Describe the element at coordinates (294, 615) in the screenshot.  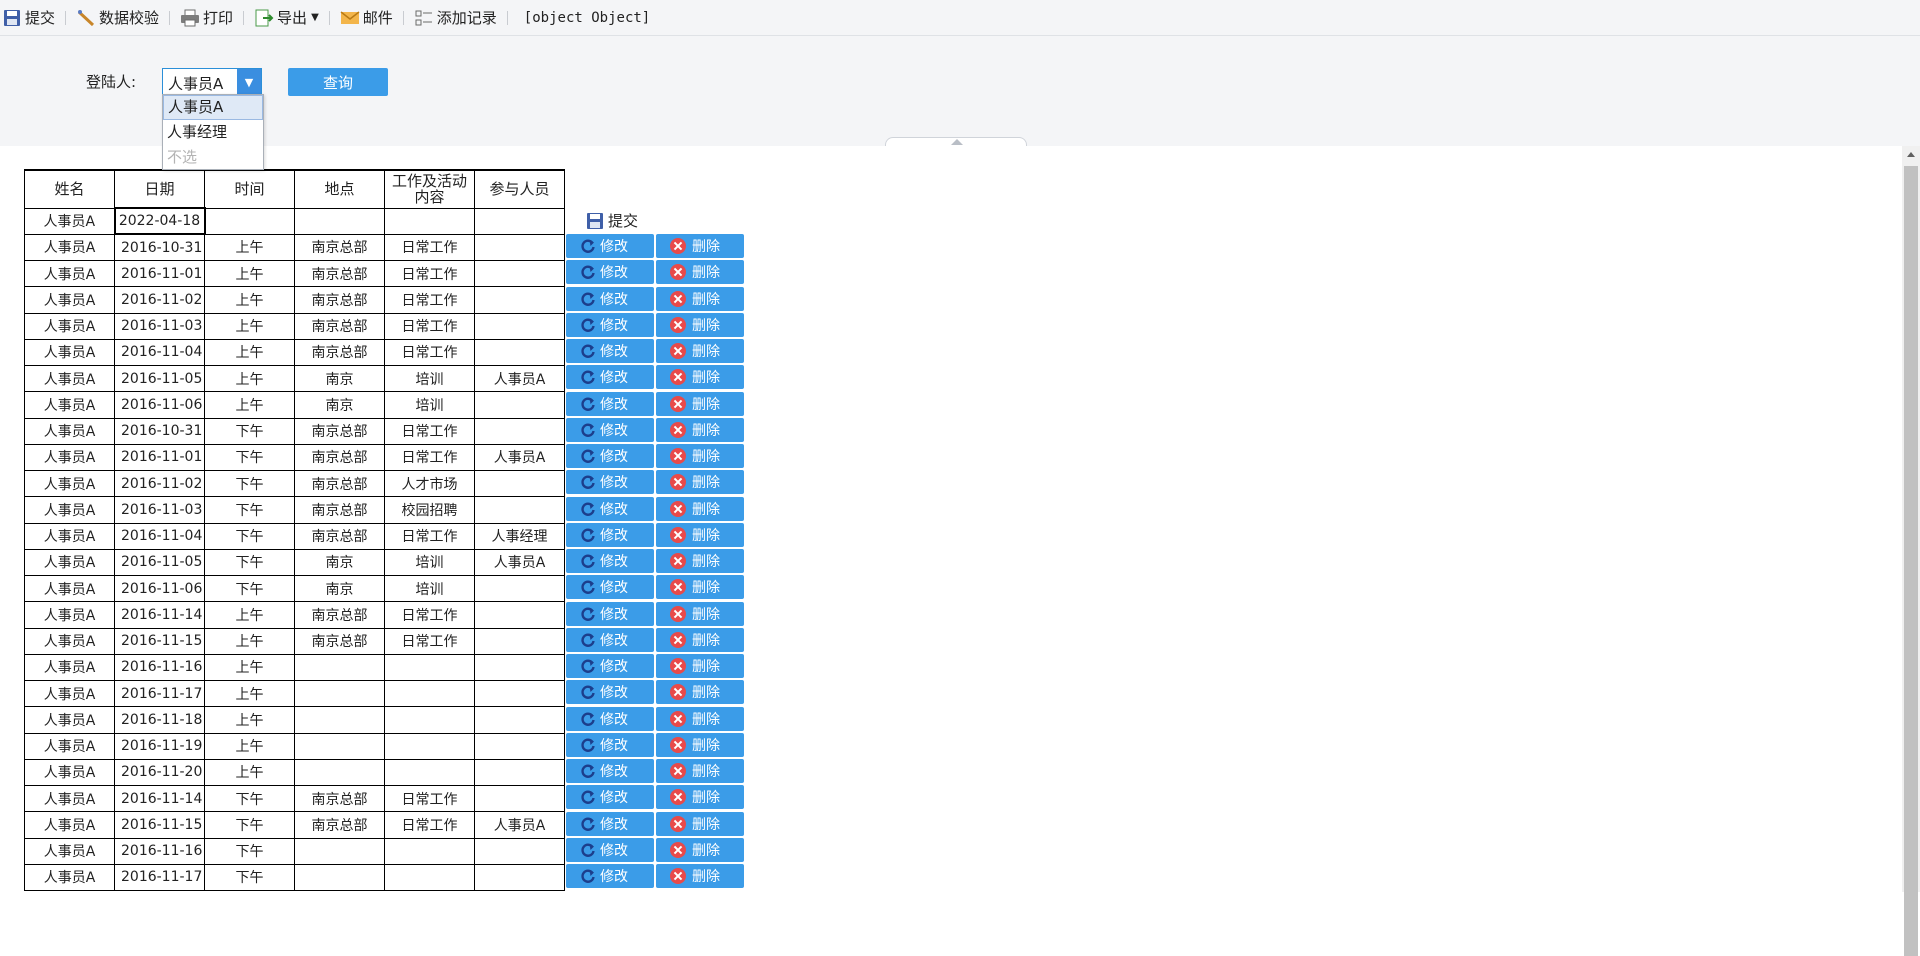
I see `table-row: 人事员A 2016-11-14 上午 南京总部 日常工作` at that location.